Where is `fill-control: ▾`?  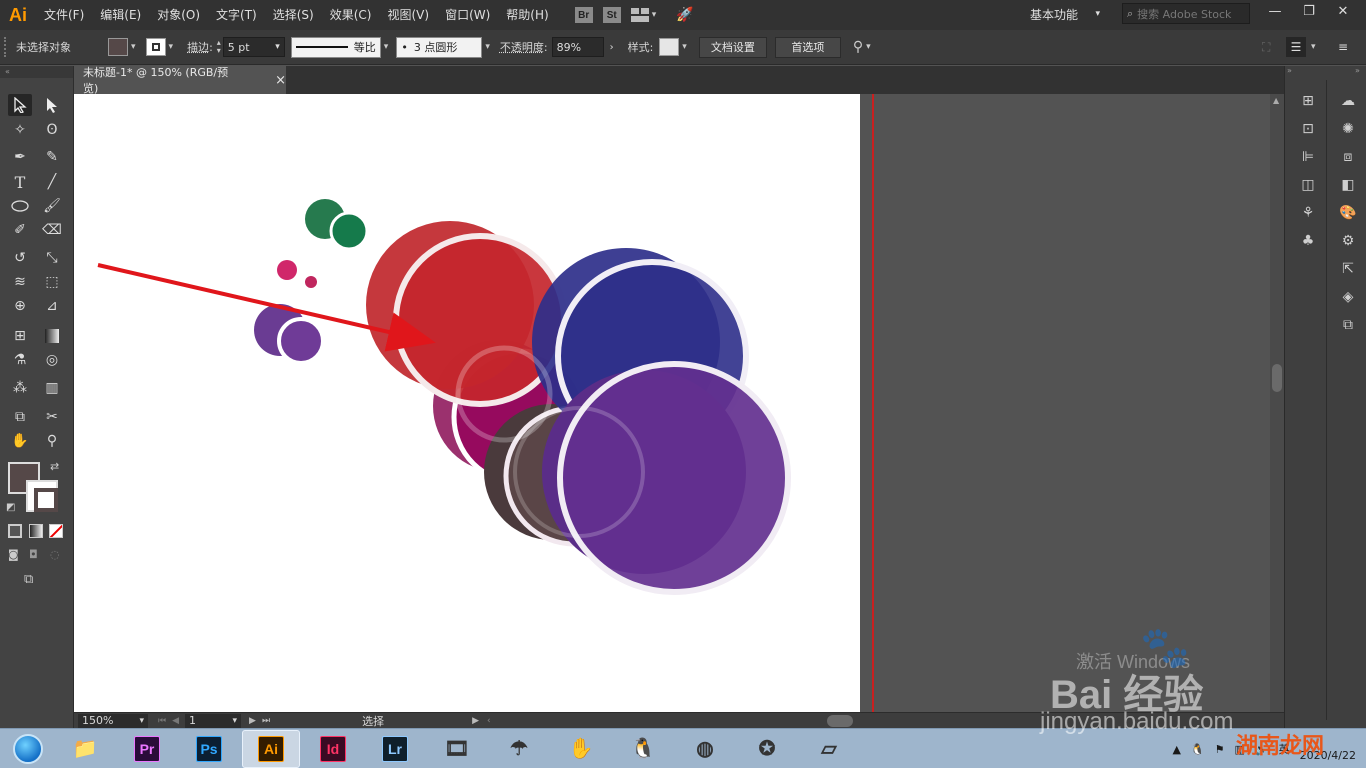 fill-control: ▾ is located at coordinates (122, 47).